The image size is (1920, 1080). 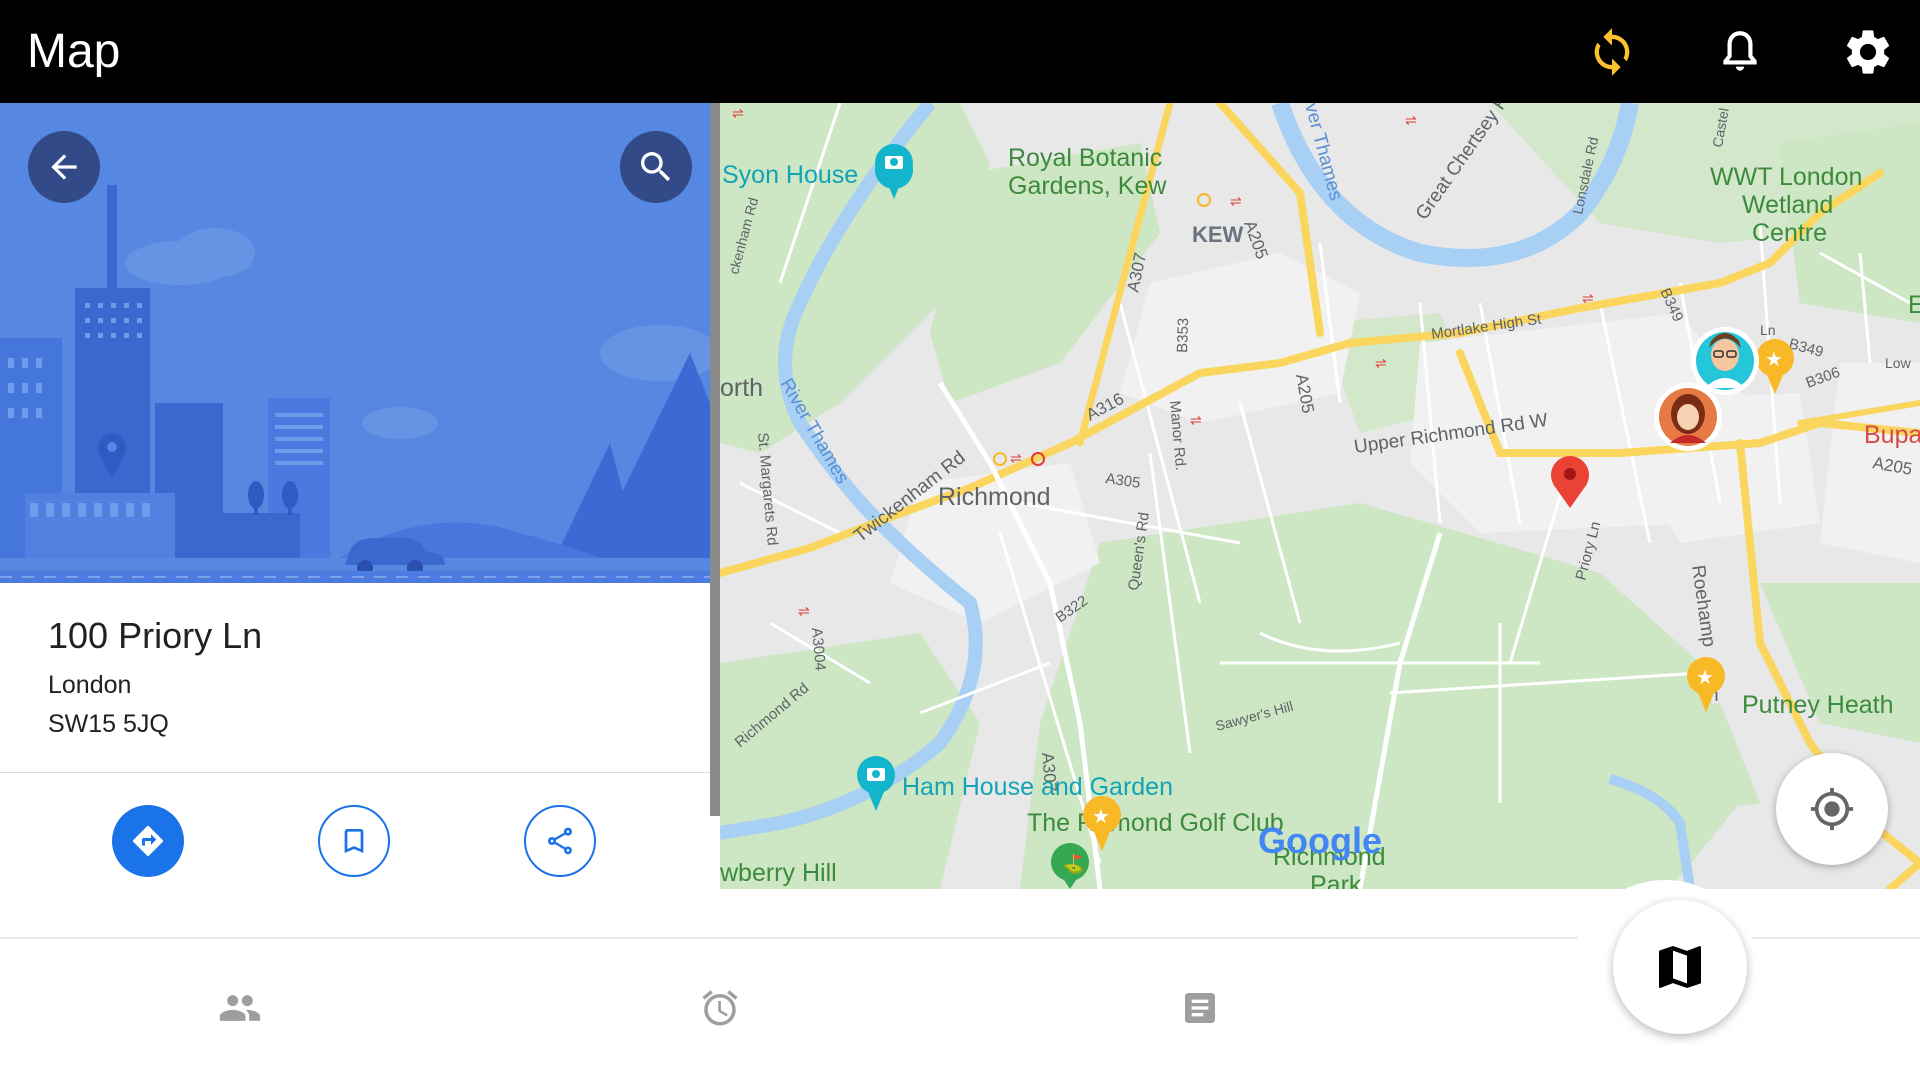 I want to click on bookmark-icon, so click(x=354, y=841).